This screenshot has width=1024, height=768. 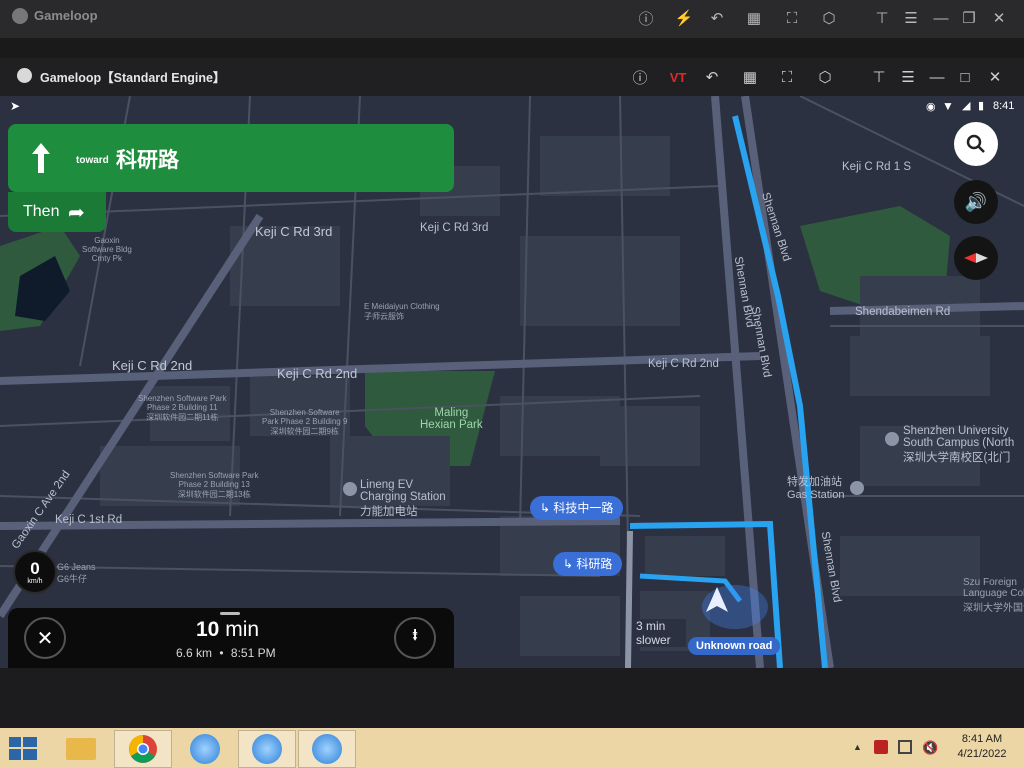 I want to click on clock-time: 8:41 AM, so click(x=982, y=739).